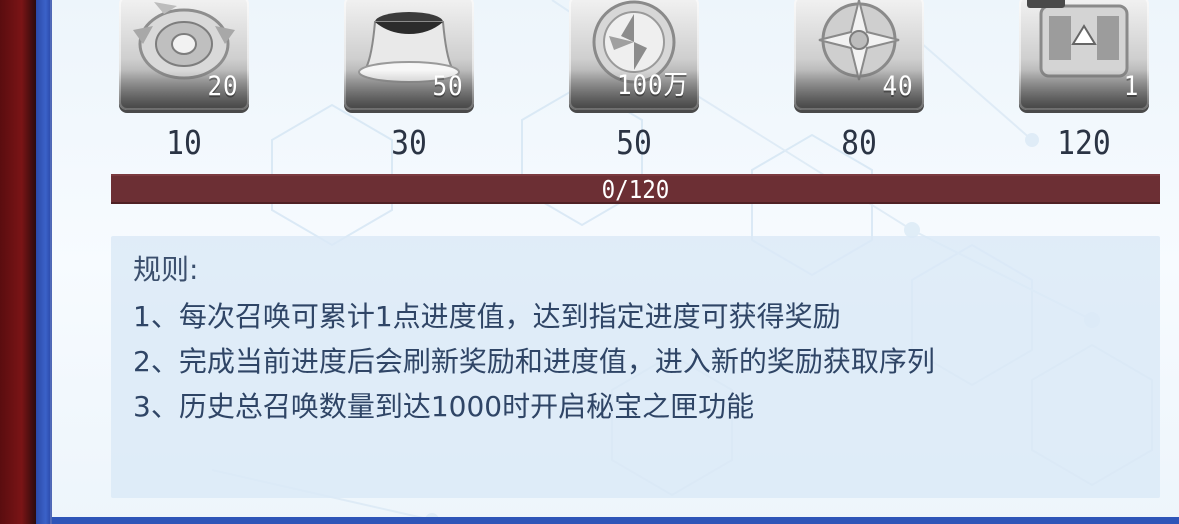 The width and height of the screenshot is (1179, 524). I want to click on rule-line-2: 2、完成当前进度后会刷新奖励和进度值，进入新的奖励获取序列, so click(534, 361).